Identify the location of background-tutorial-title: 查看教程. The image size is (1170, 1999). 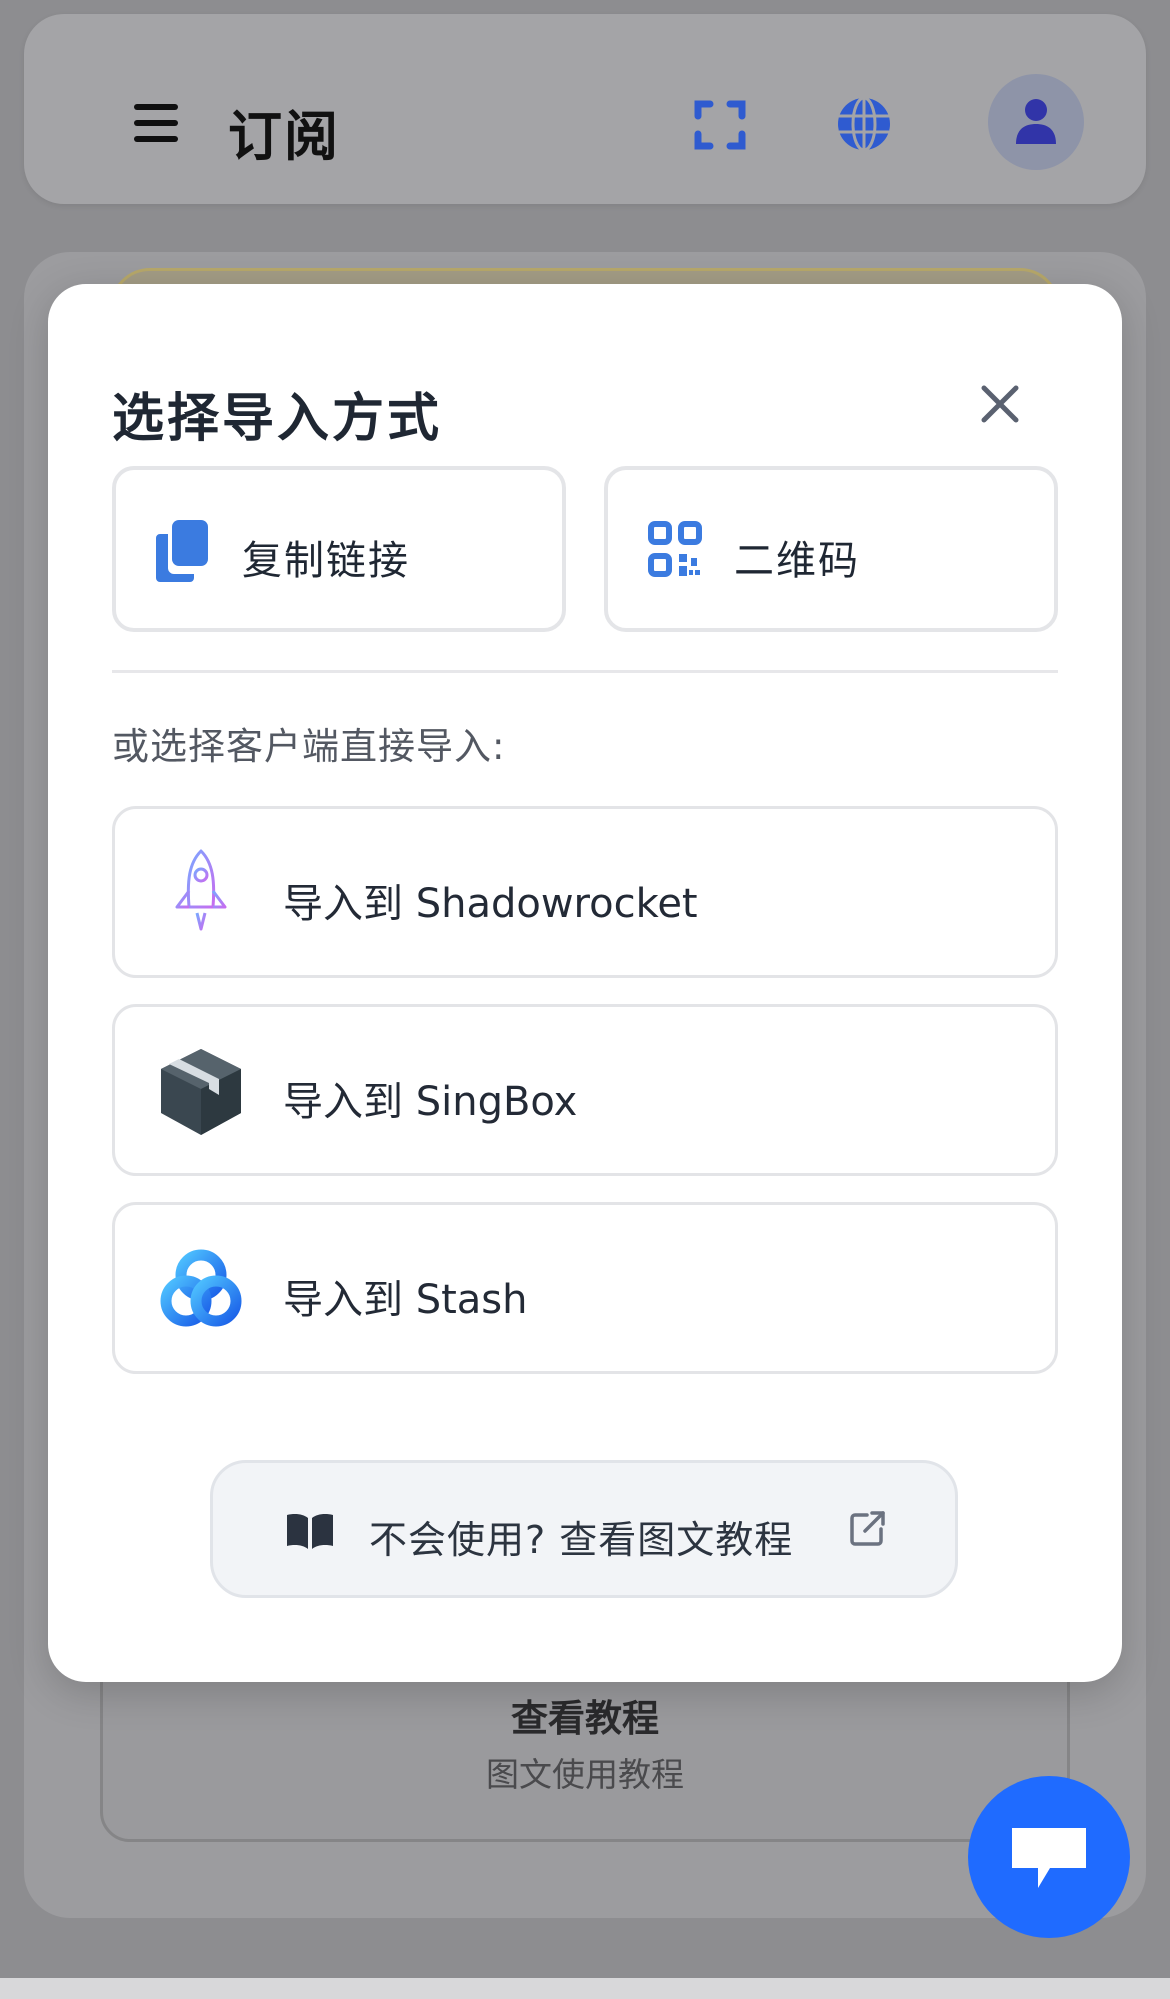
(585, 1718).